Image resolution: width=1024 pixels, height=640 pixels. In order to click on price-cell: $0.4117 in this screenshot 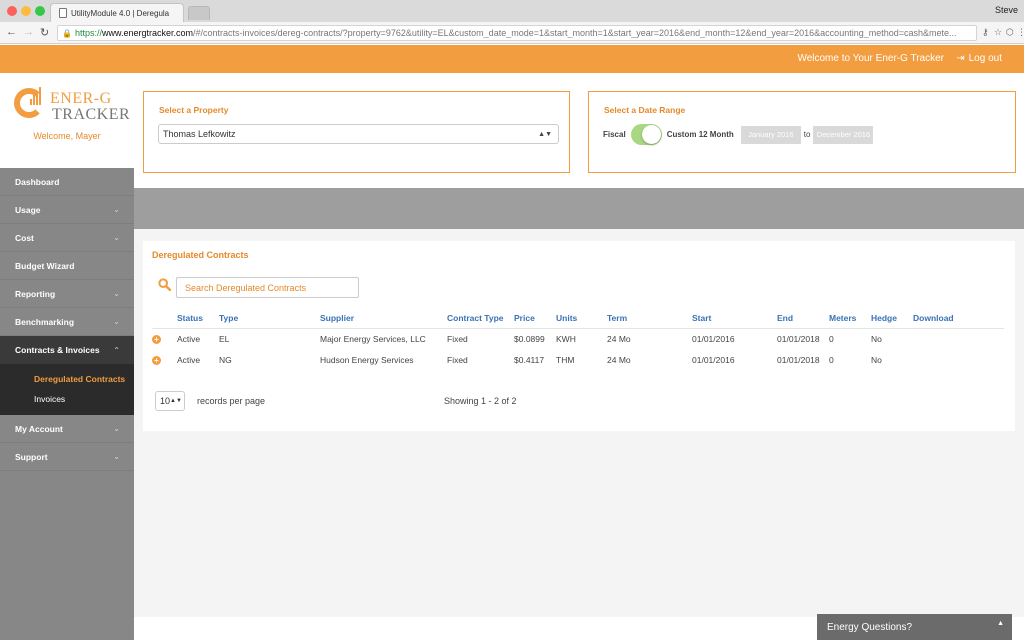, I will do `click(529, 359)`.